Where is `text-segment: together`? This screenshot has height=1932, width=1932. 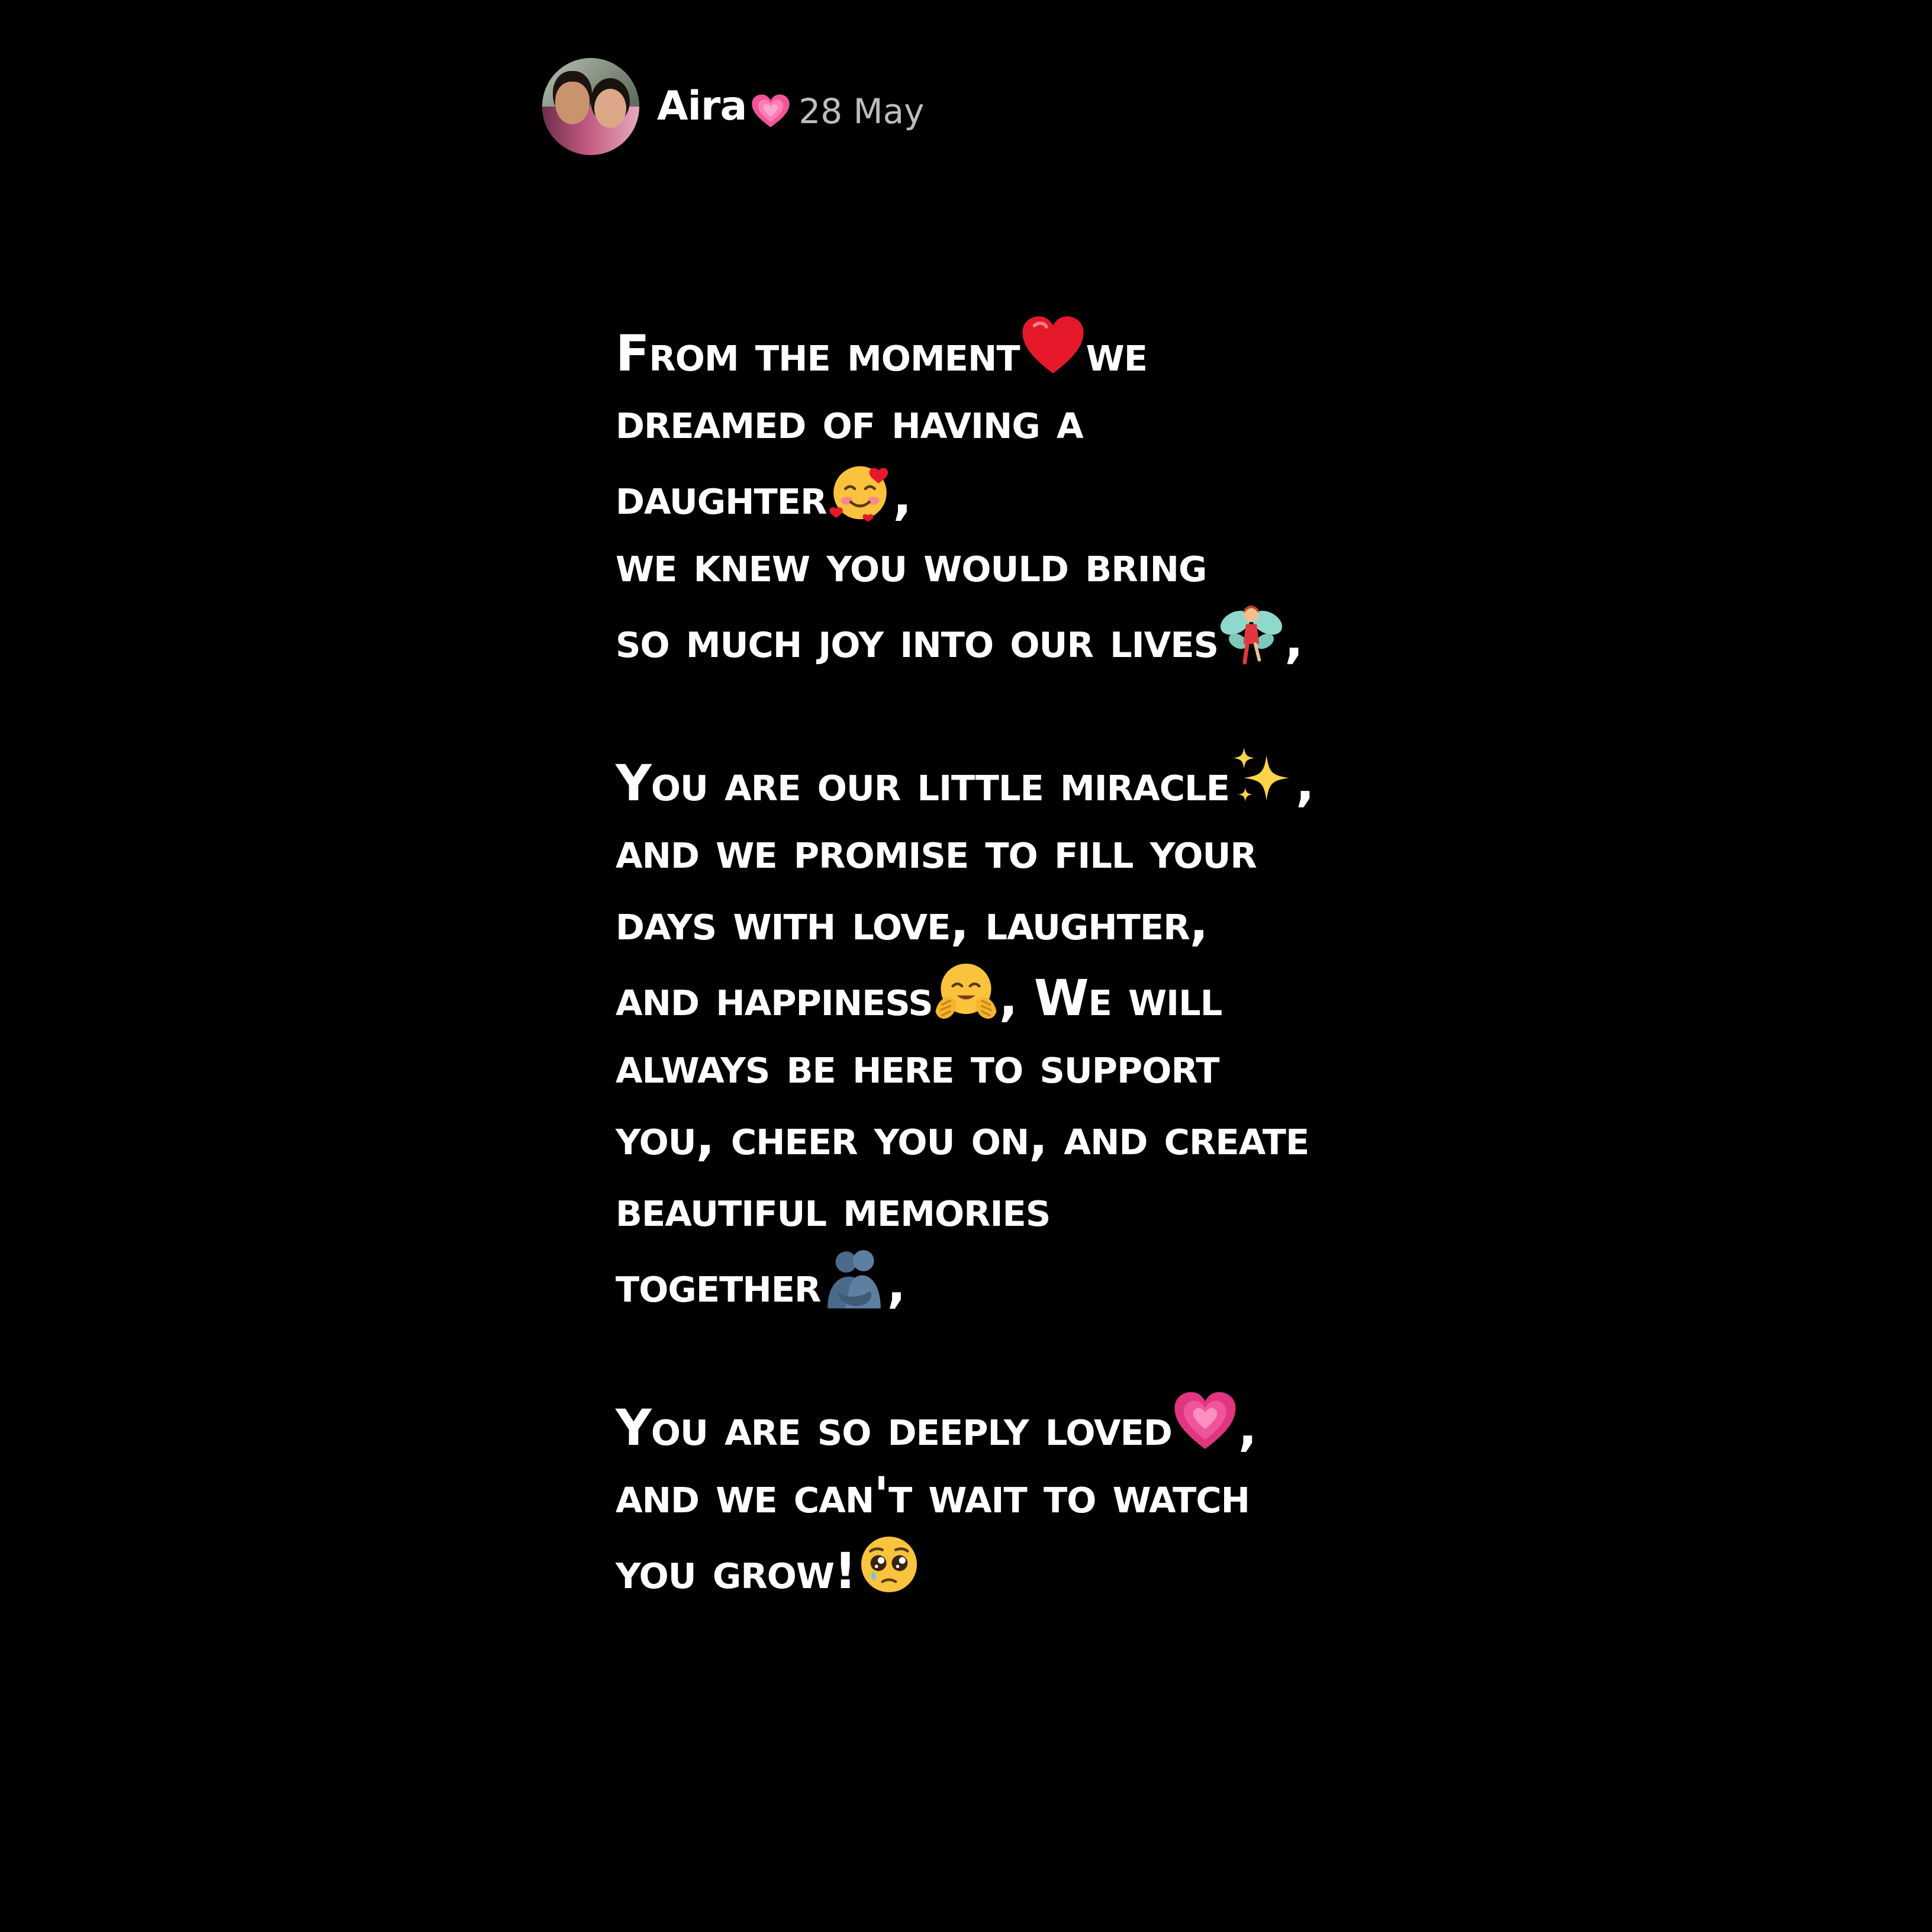 text-segment: together is located at coordinates (718, 1284).